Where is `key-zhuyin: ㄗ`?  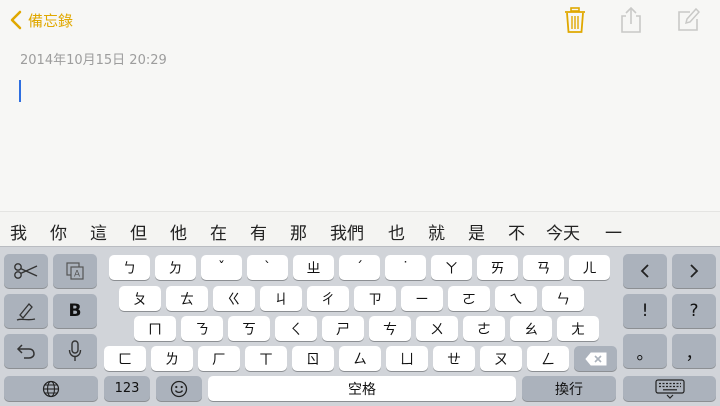 key-zhuyin: ㄗ is located at coordinates (375, 298).